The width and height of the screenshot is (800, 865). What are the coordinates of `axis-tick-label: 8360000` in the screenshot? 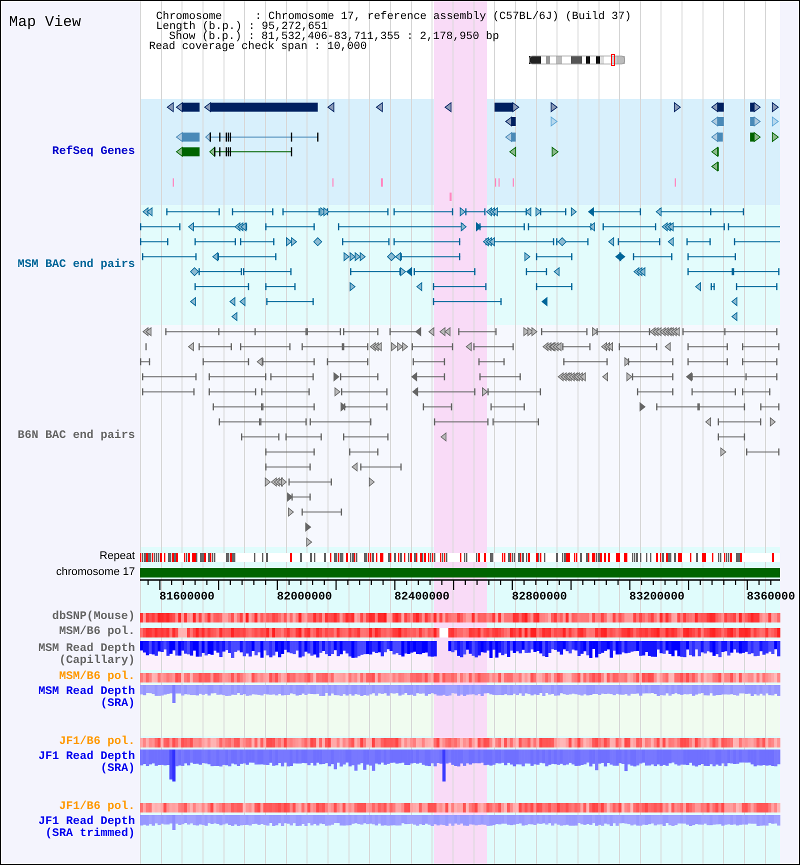 It's located at (771, 597).